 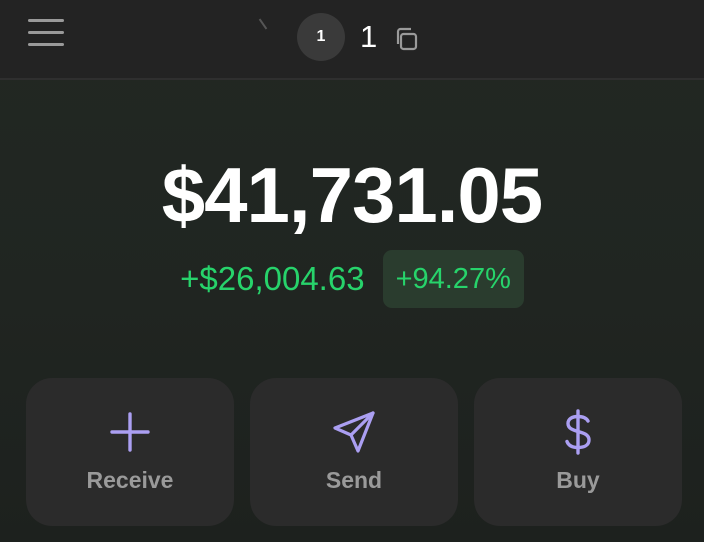 What do you see at coordinates (368, 37) in the screenshot?
I see `account-name: 1` at bounding box center [368, 37].